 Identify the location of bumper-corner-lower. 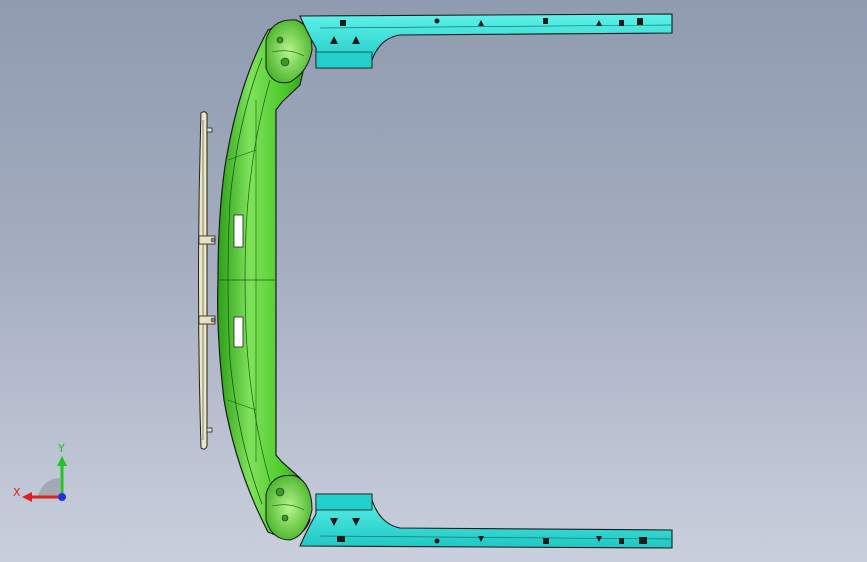
(289, 507).